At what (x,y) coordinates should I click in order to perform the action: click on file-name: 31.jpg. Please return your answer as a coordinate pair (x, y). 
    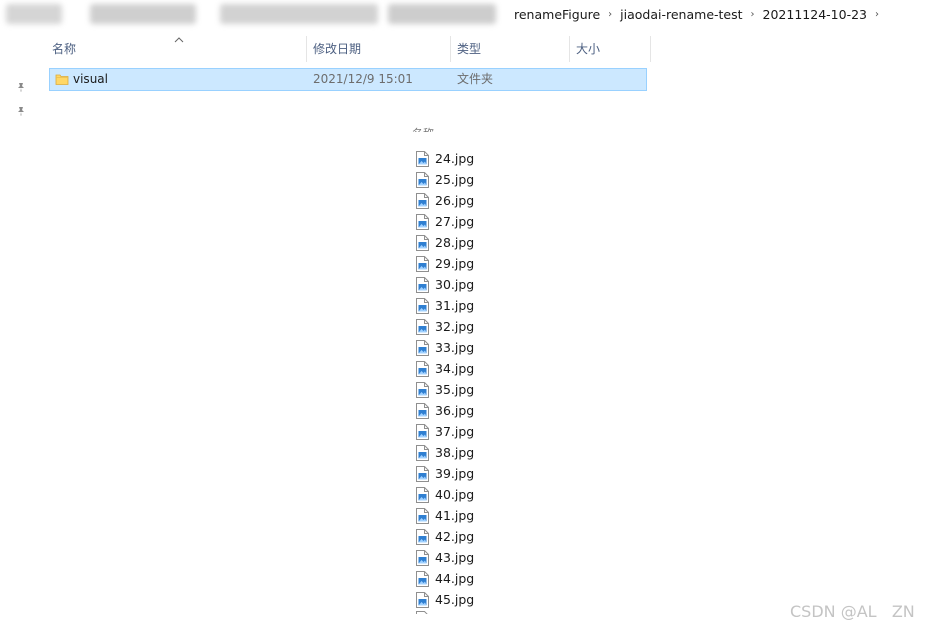
    Looking at the image, I should click on (455, 305).